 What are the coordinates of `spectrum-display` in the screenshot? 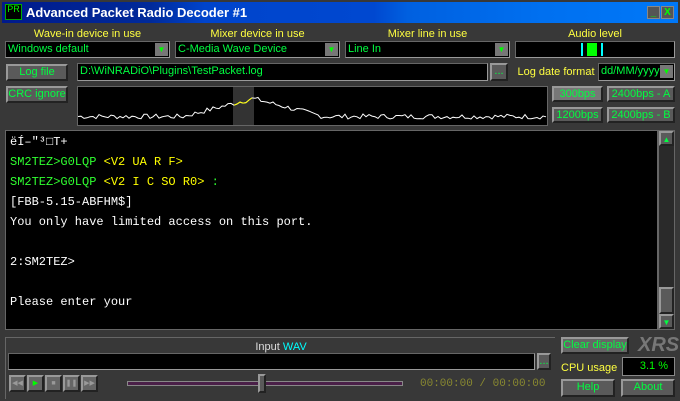 It's located at (312, 106).